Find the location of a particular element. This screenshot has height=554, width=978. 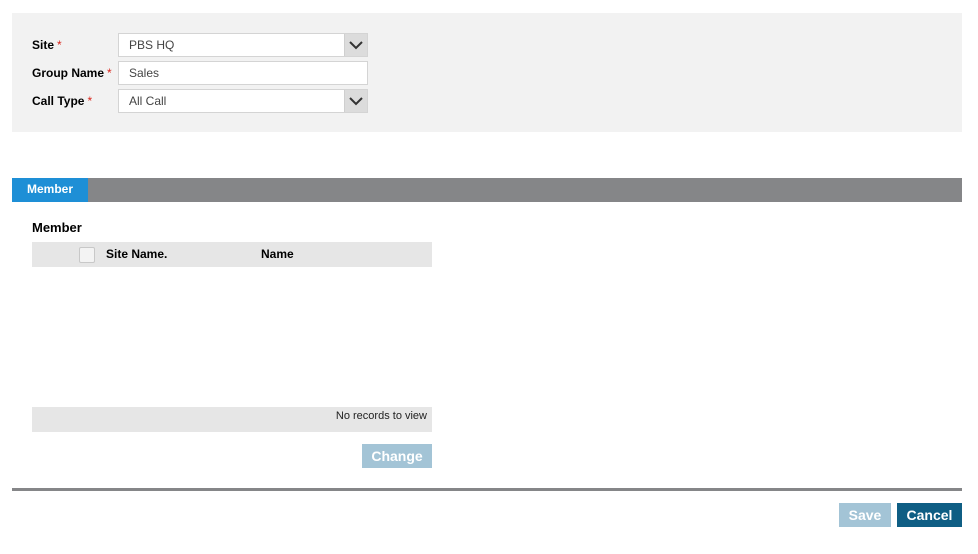

tab-bar: Member is located at coordinates (487, 190).